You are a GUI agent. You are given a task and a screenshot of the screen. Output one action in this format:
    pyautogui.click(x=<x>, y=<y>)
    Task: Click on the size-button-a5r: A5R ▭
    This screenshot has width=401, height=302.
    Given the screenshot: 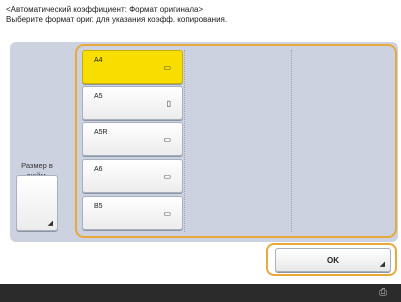 What is the action you would take?
    pyautogui.click(x=132, y=139)
    